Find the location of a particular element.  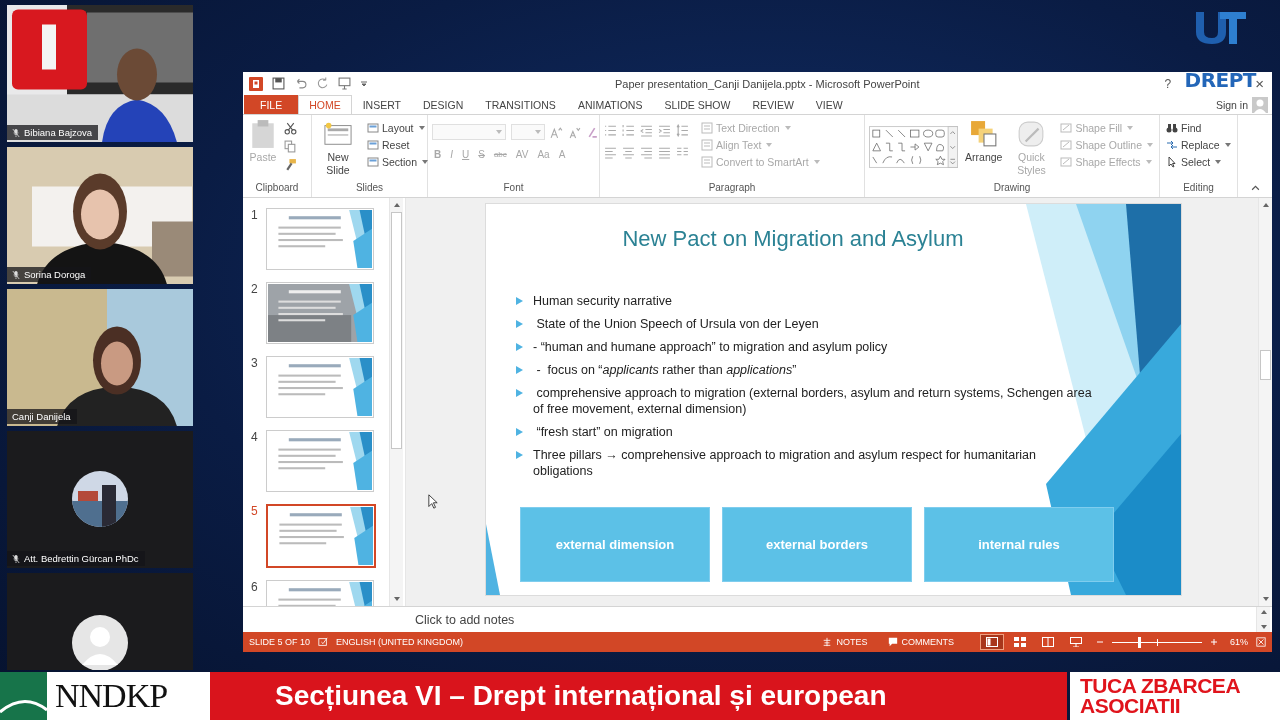

bullet-text: Three pillars → comprehensive approach to migration and asylum respect for humanitarian obligations is located at coordinates (785, 463).